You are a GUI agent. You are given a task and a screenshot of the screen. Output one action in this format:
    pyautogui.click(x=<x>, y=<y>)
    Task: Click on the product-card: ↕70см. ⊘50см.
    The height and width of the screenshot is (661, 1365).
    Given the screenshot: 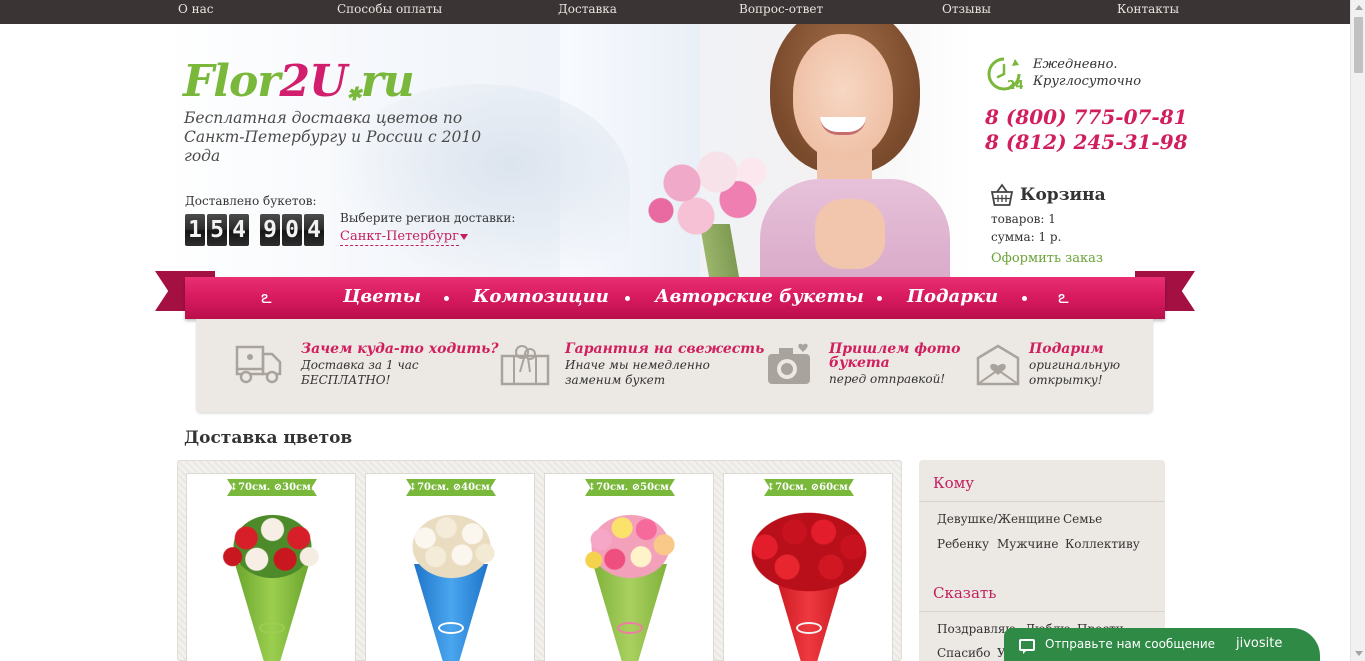 What is the action you would take?
    pyautogui.click(x=629, y=567)
    